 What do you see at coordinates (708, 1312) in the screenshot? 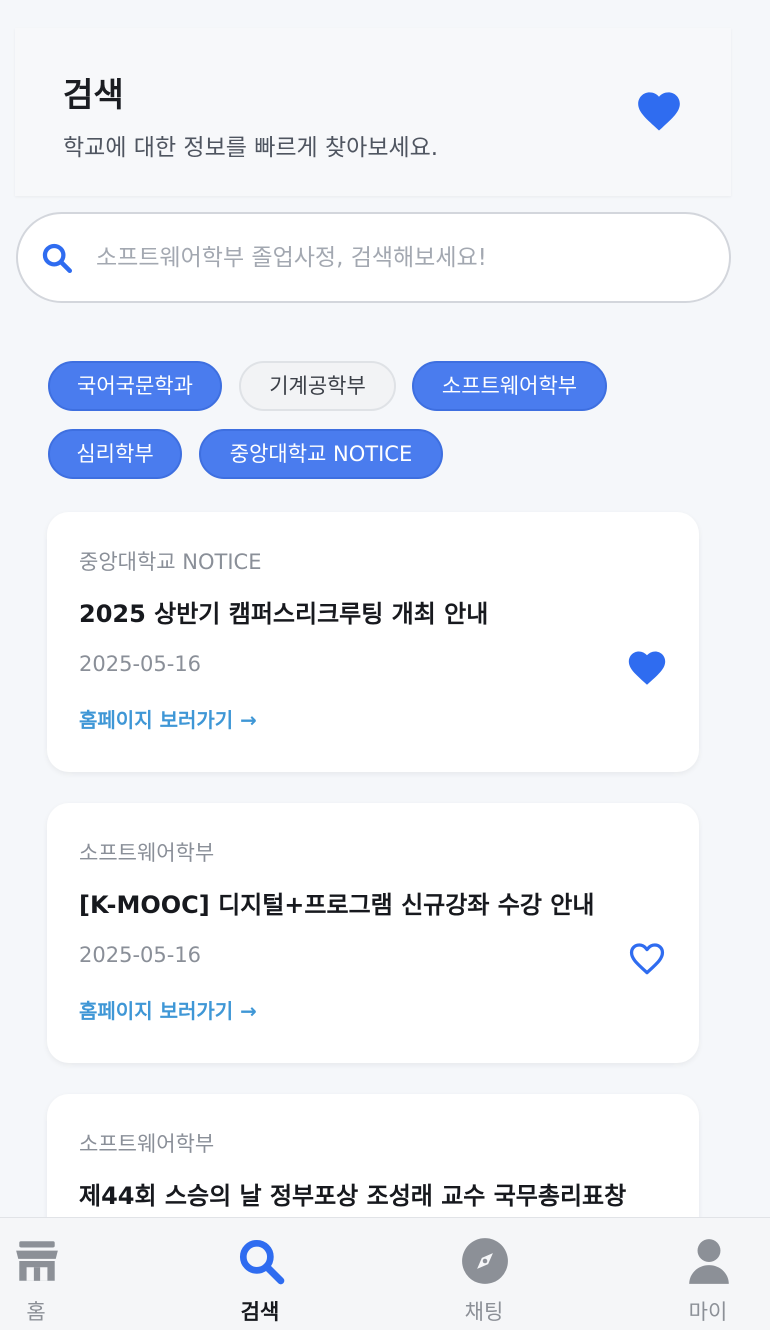
I see `nav-label-my: 마이` at bounding box center [708, 1312].